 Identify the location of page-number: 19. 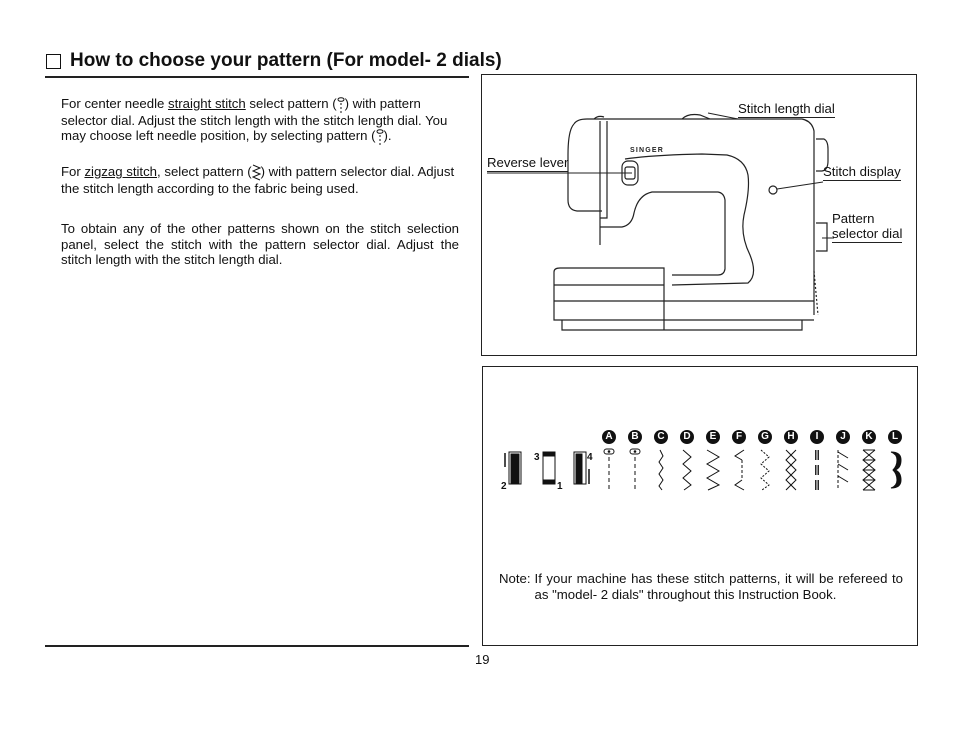
(482, 659).